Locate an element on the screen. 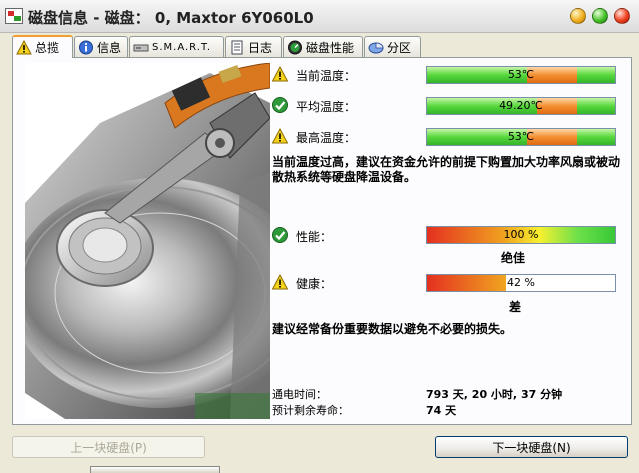 This screenshot has width=639, height=473. performance-value: 100 % is located at coordinates (521, 234).